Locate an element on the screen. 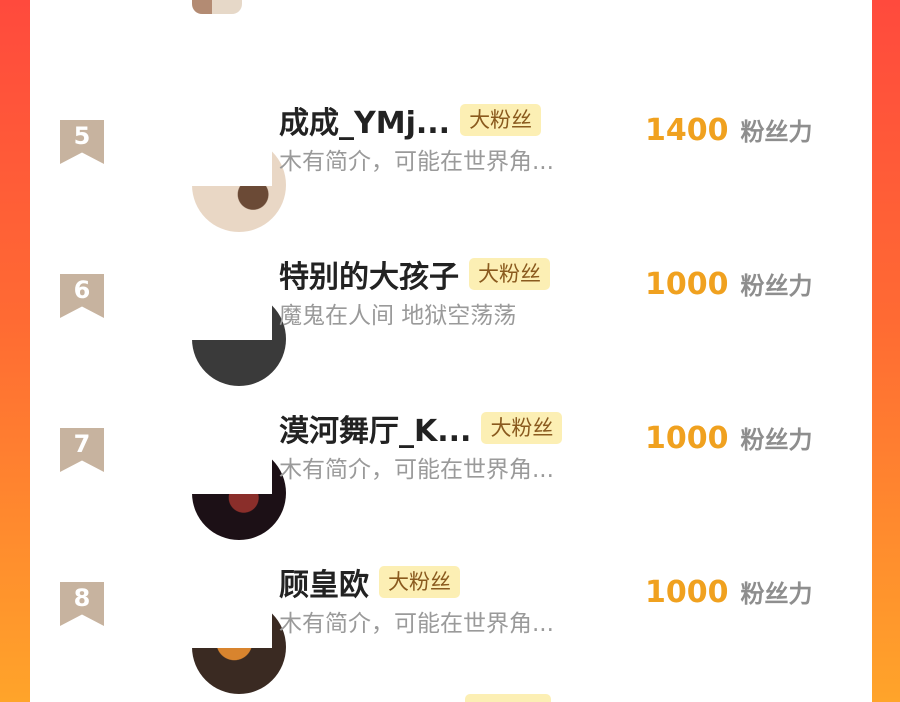  user-name-line: 漠河舞厅_K... 大粉丝 is located at coordinates (421, 428).